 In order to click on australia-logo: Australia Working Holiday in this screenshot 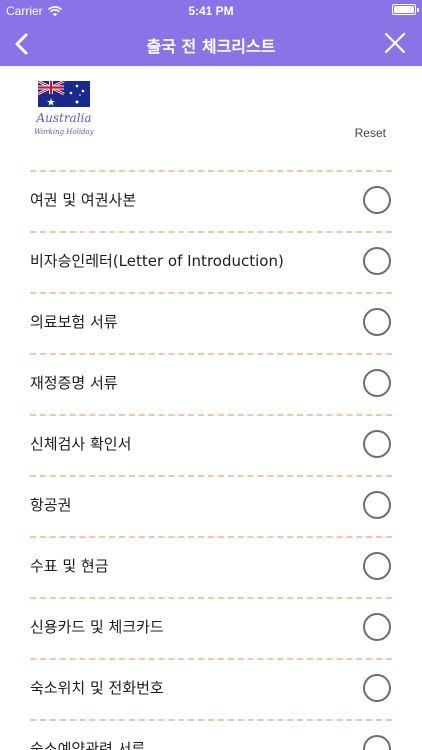, I will do `click(64, 112)`.